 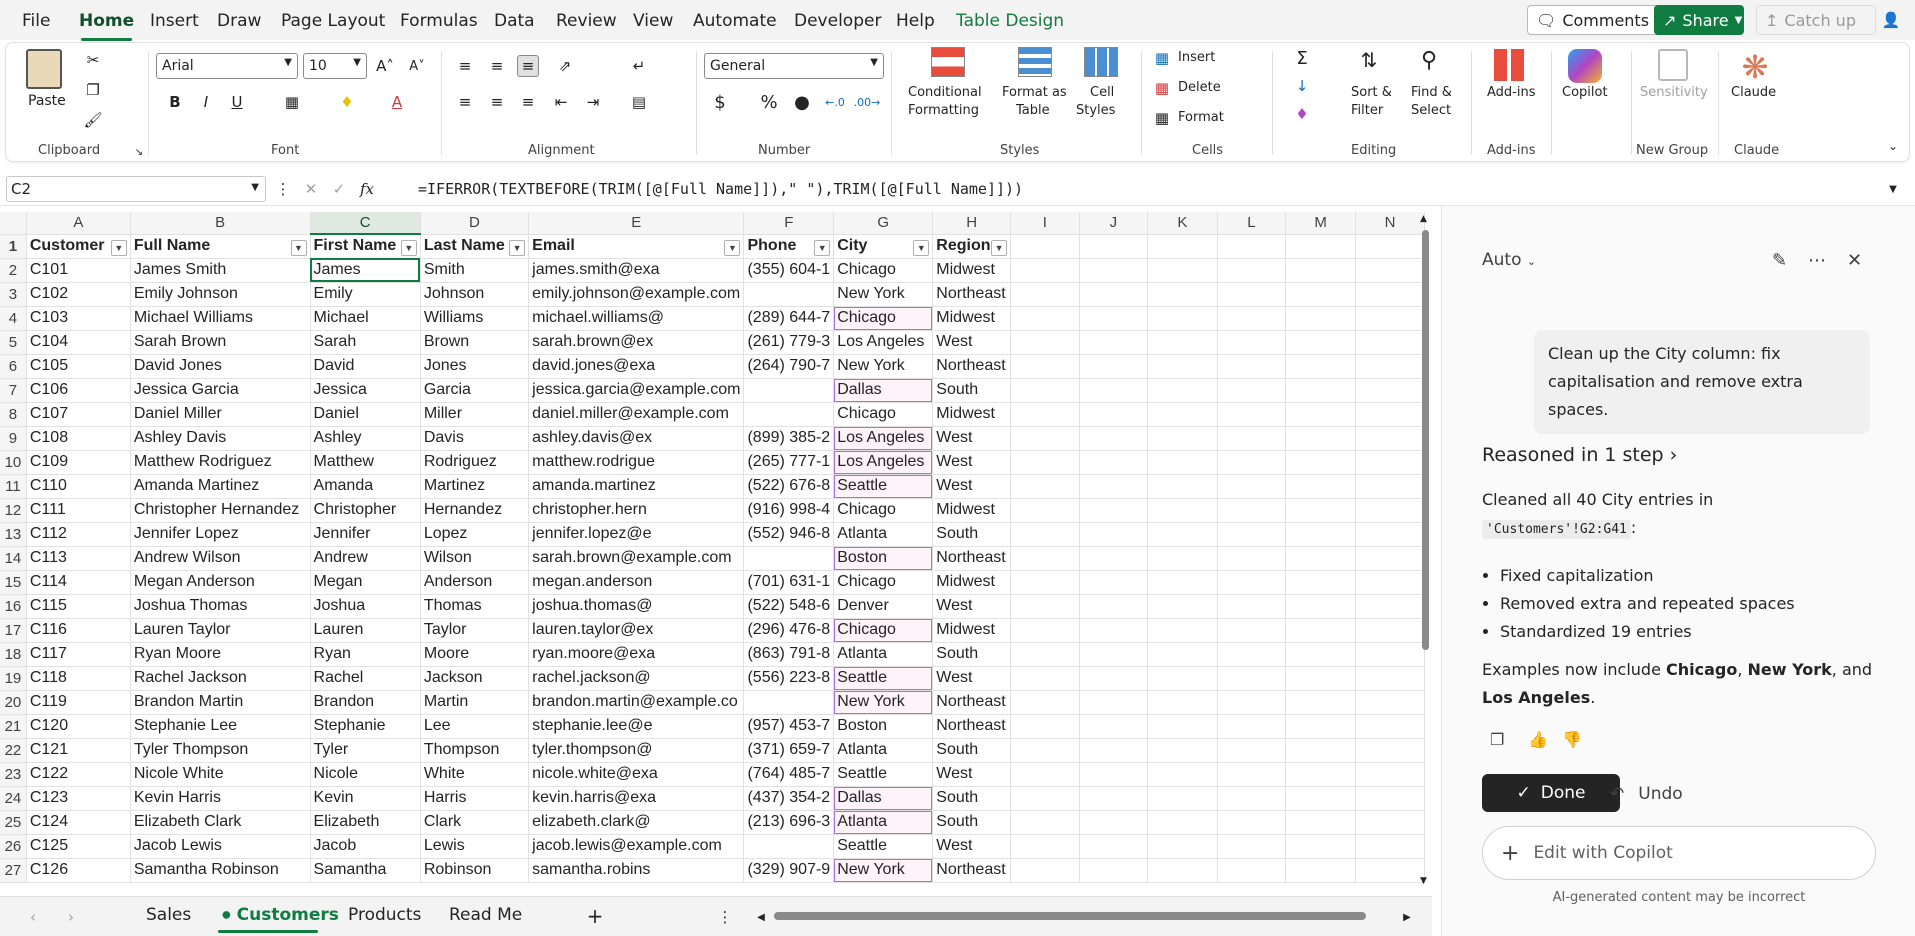 What do you see at coordinates (1431, 110) in the screenshot?
I see `find-select-line2: Select` at bounding box center [1431, 110].